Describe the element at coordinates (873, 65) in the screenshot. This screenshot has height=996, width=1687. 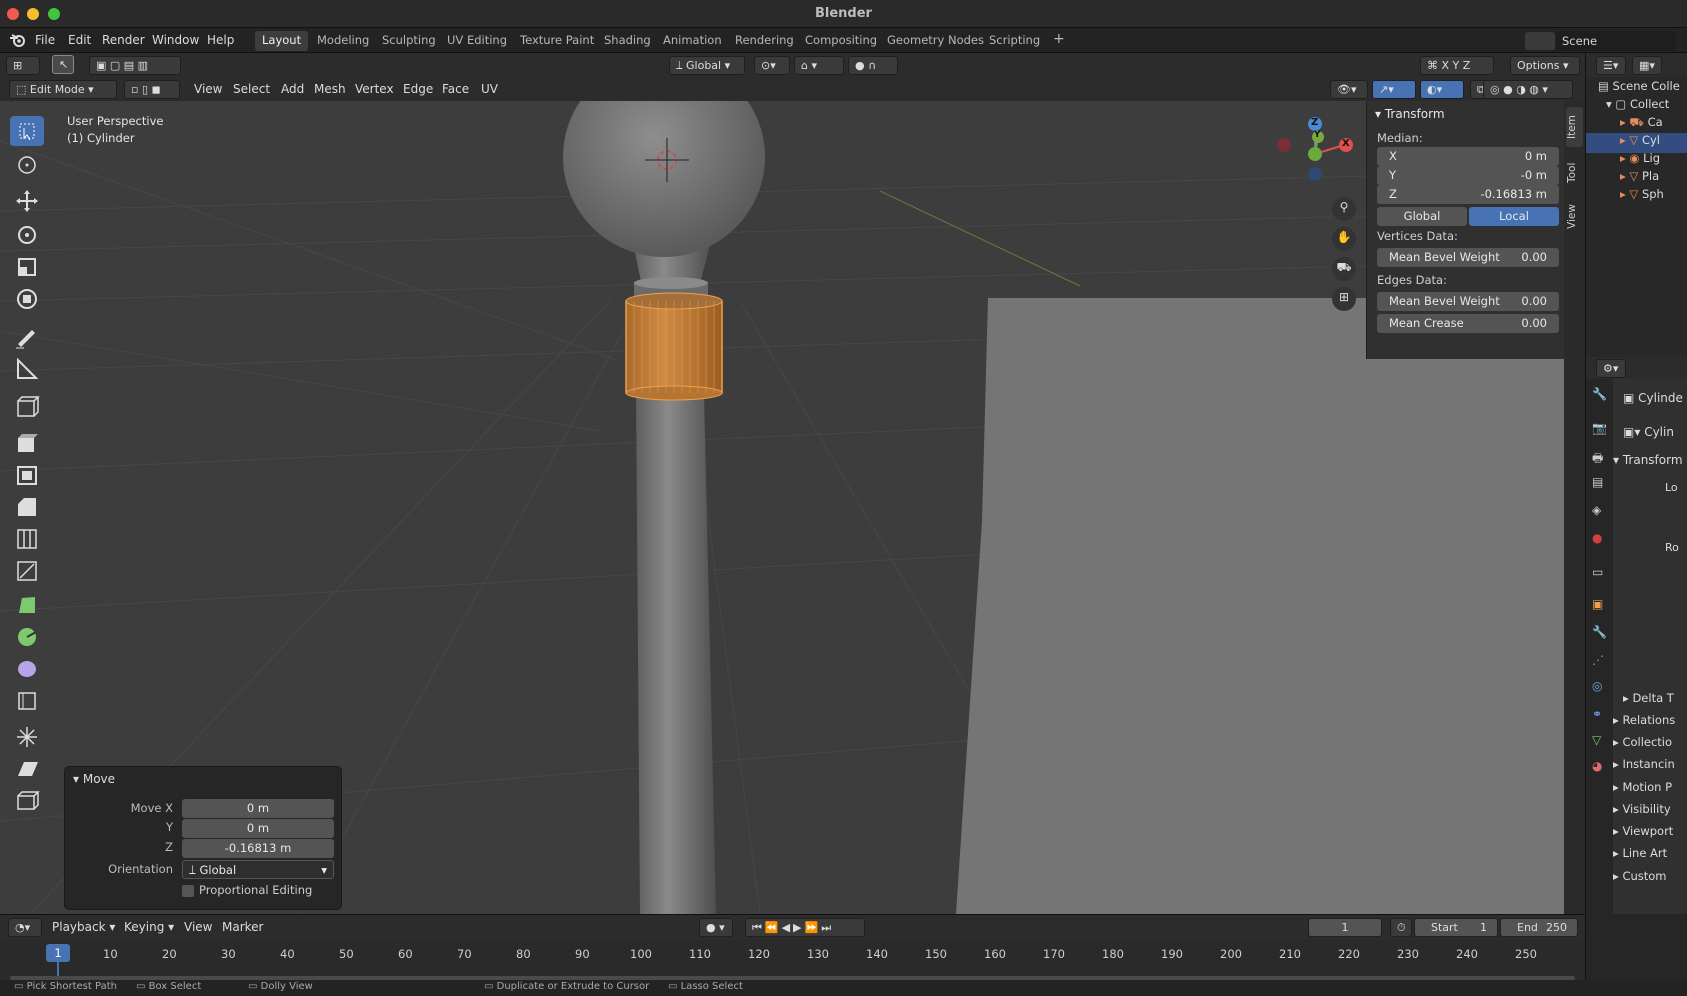
I see `proportional-edit-icon: ● ∩` at that location.